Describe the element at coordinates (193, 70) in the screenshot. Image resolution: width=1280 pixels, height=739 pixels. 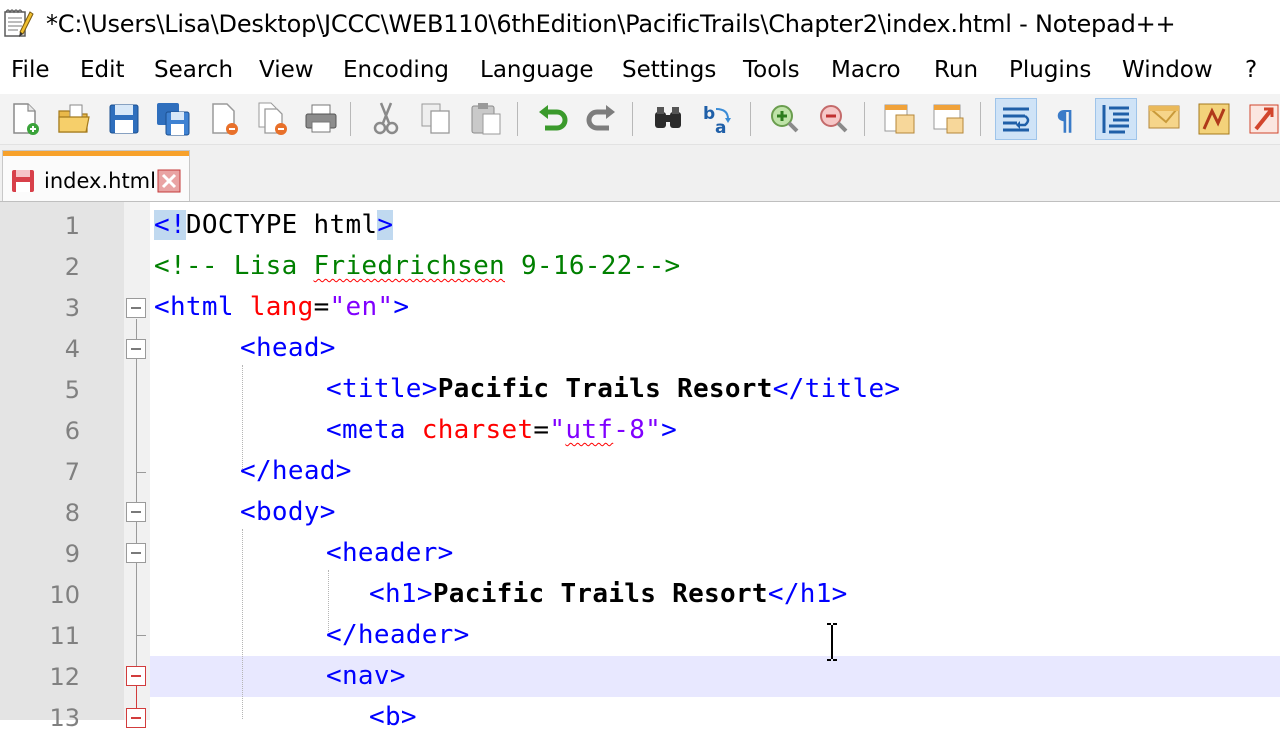
I see `menu-search: Search` at that location.